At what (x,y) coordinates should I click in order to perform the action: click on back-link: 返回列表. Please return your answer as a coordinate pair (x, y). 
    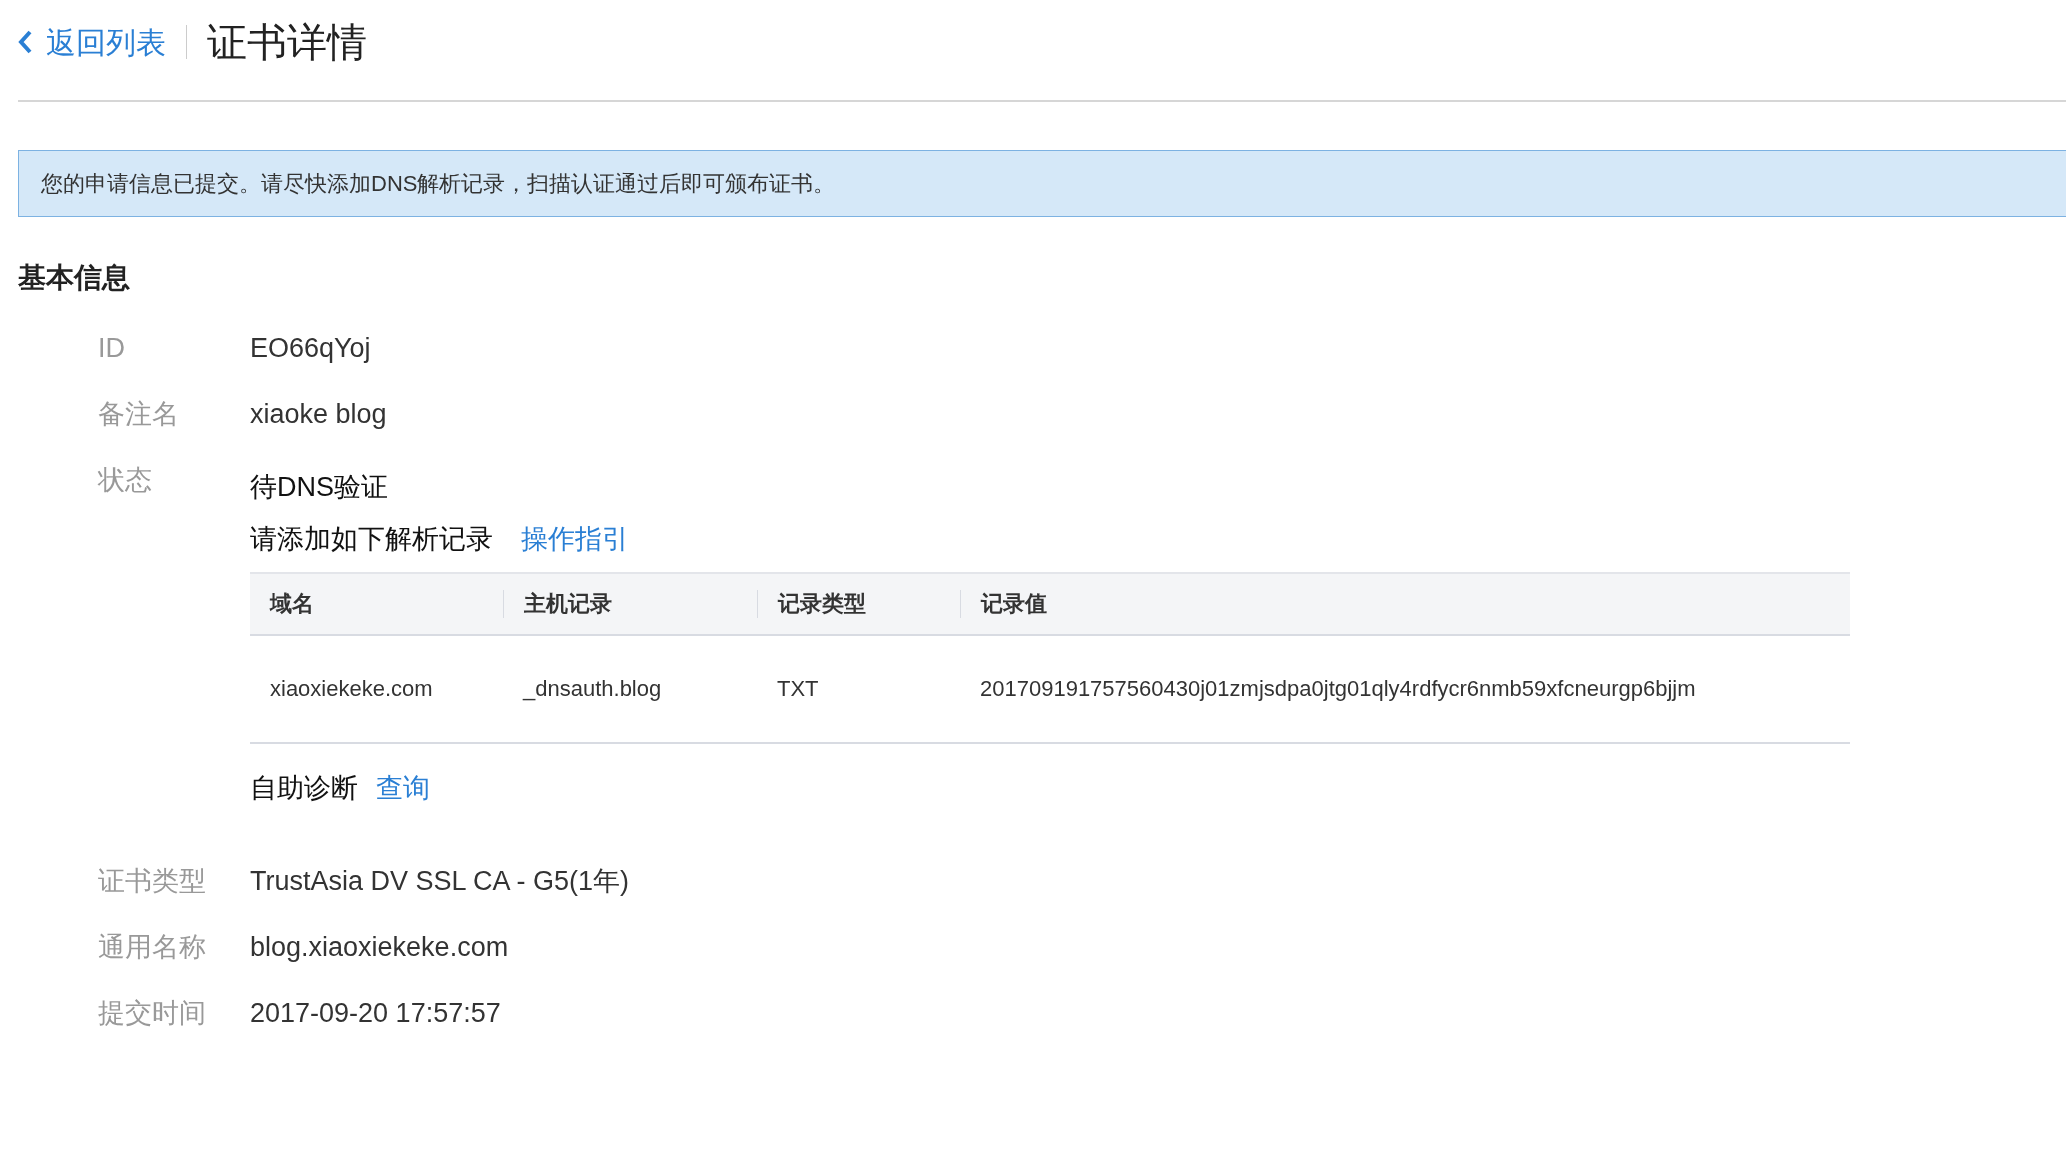
    Looking at the image, I should click on (92, 42).